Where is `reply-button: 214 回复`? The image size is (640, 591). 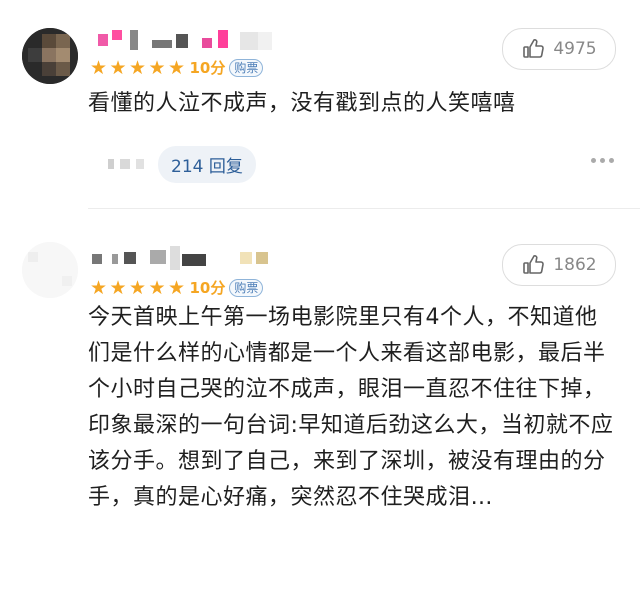
reply-button: 214 回复 is located at coordinates (207, 164).